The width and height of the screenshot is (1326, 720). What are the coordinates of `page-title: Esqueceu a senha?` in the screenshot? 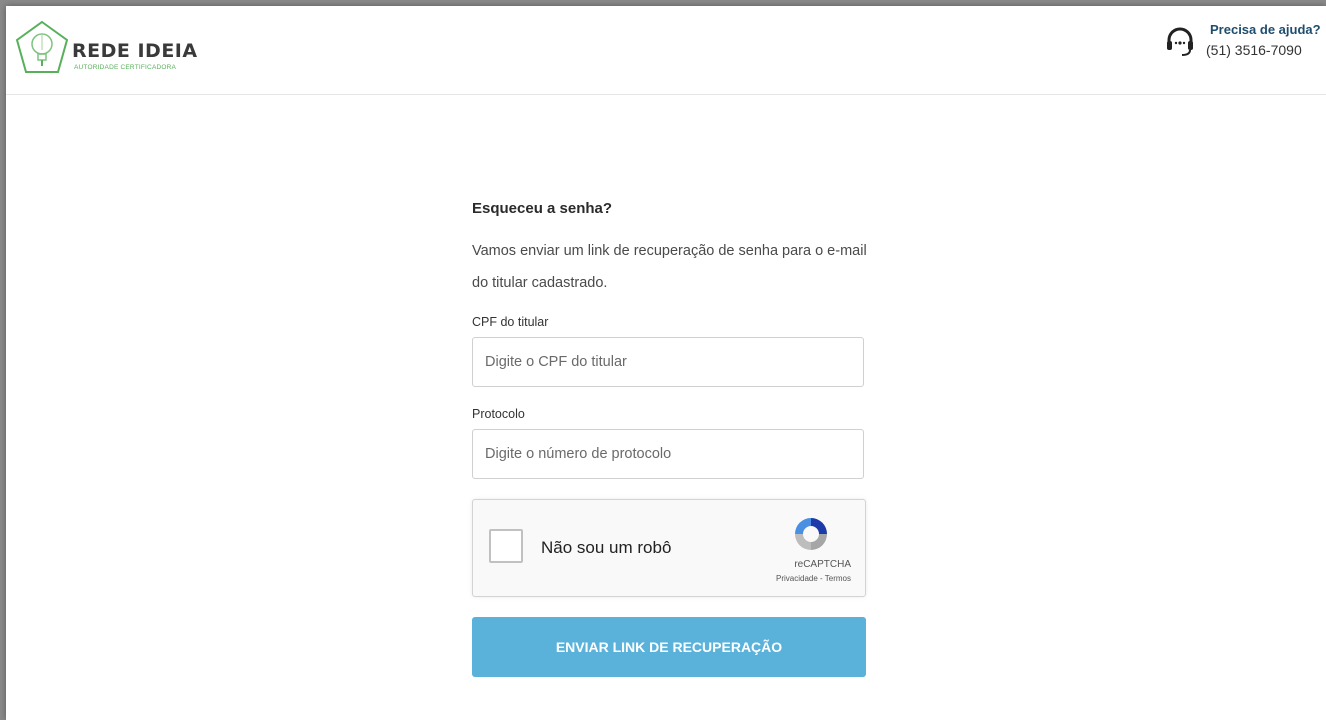 It's located at (542, 208).